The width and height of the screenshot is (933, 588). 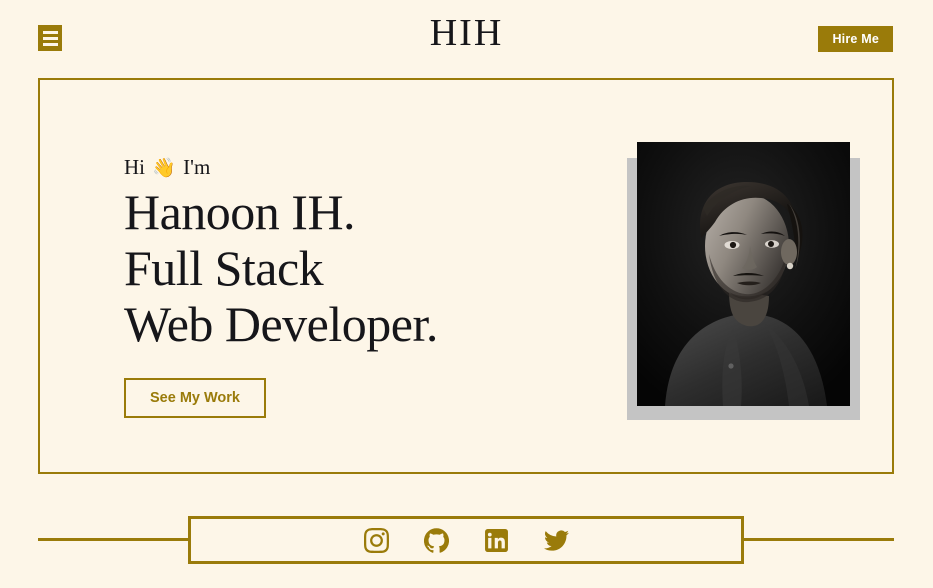 I want to click on twitter-icon, so click(x=556, y=540).